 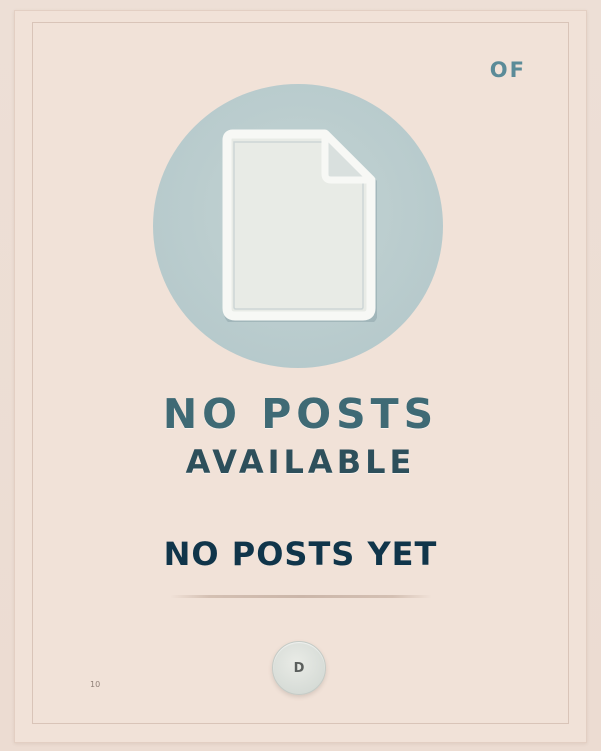 What do you see at coordinates (300, 462) in the screenshot?
I see `empty-state-title-line2: AVAILABLE` at bounding box center [300, 462].